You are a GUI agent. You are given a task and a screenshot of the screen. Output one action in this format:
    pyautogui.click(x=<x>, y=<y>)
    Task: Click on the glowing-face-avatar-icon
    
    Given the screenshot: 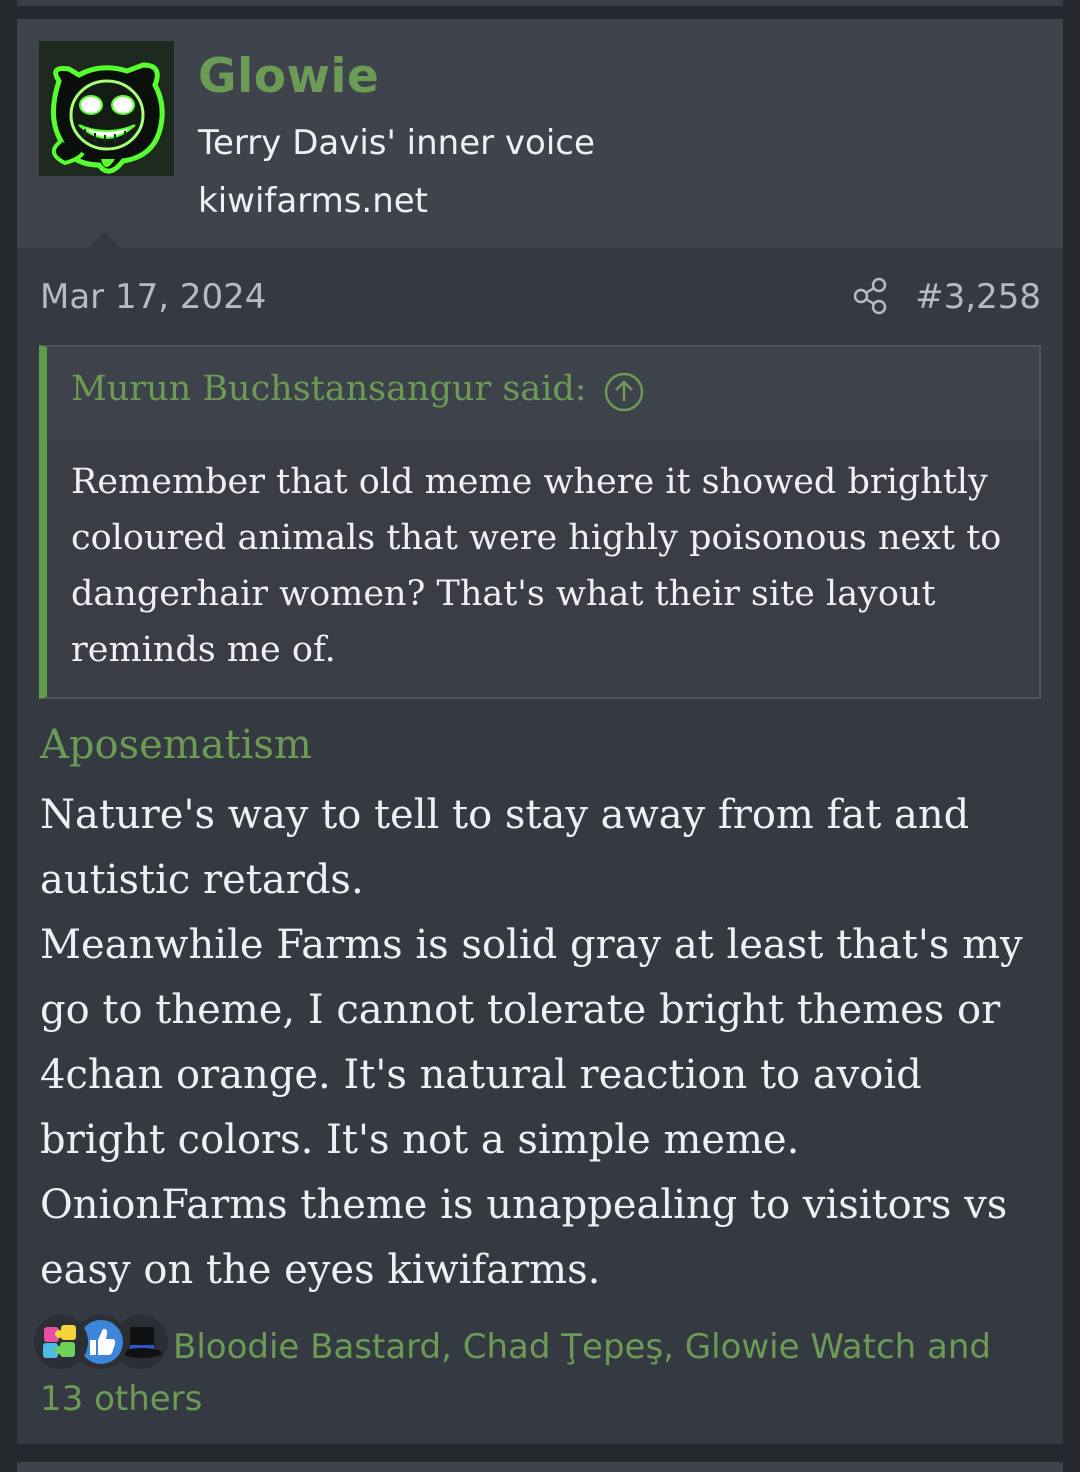 What is the action you would take?
    pyautogui.click(x=106, y=108)
    